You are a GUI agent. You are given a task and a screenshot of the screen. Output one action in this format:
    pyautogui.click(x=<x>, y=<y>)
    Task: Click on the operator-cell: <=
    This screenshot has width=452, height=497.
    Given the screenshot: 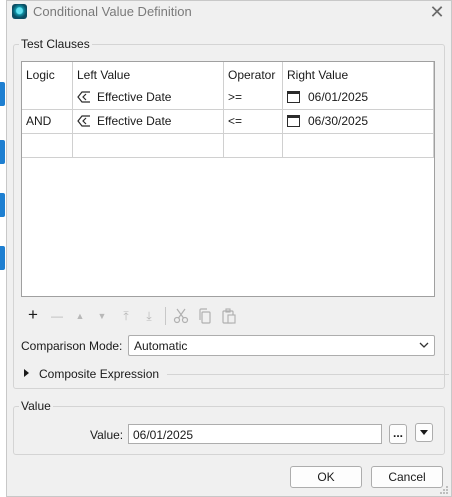 What is the action you would take?
    pyautogui.click(x=235, y=121)
    